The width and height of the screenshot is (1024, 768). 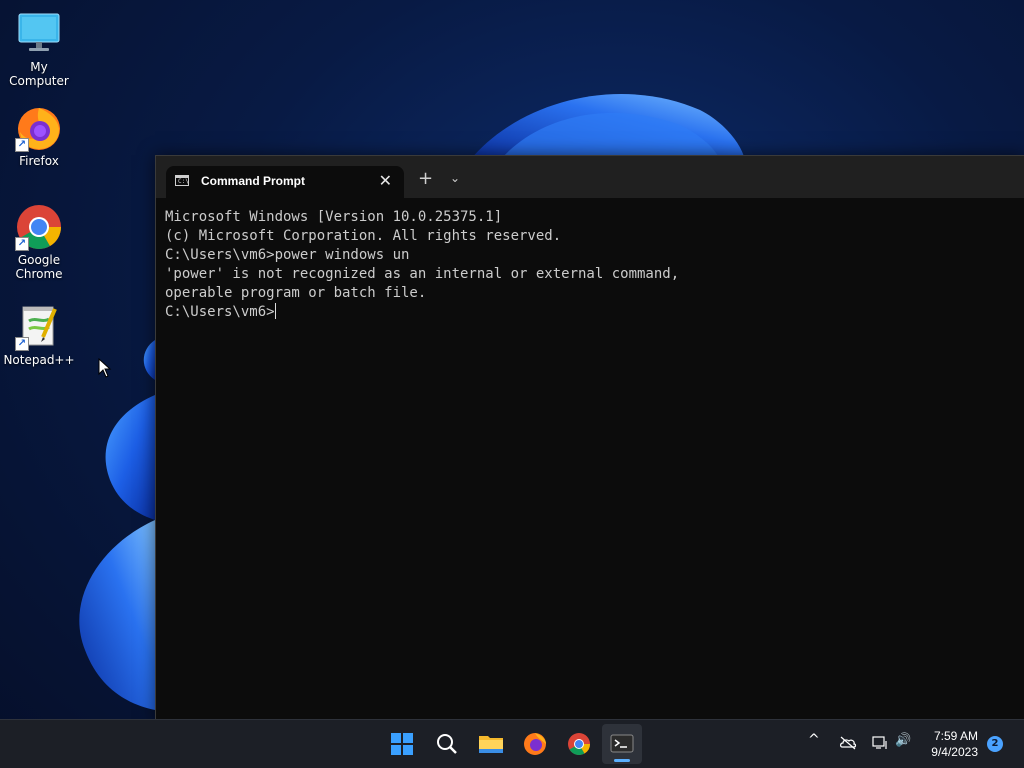 What do you see at coordinates (590, 177) in the screenshot?
I see `terminal-titlebar: C:\ Command Prompt ✕ + ⌄` at bounding box center [590, 177].